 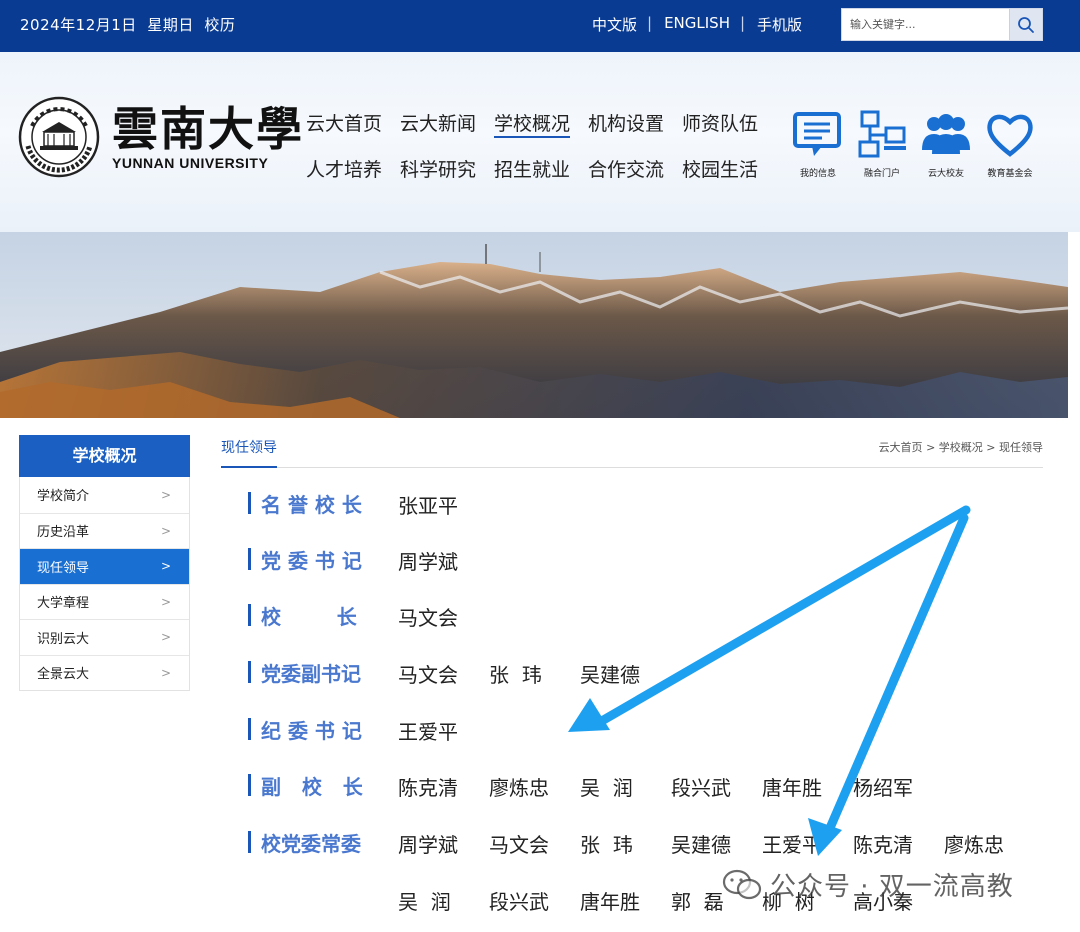 I want to click on nav-item-cooperation: 合作交流, so click(x=635, y=179).